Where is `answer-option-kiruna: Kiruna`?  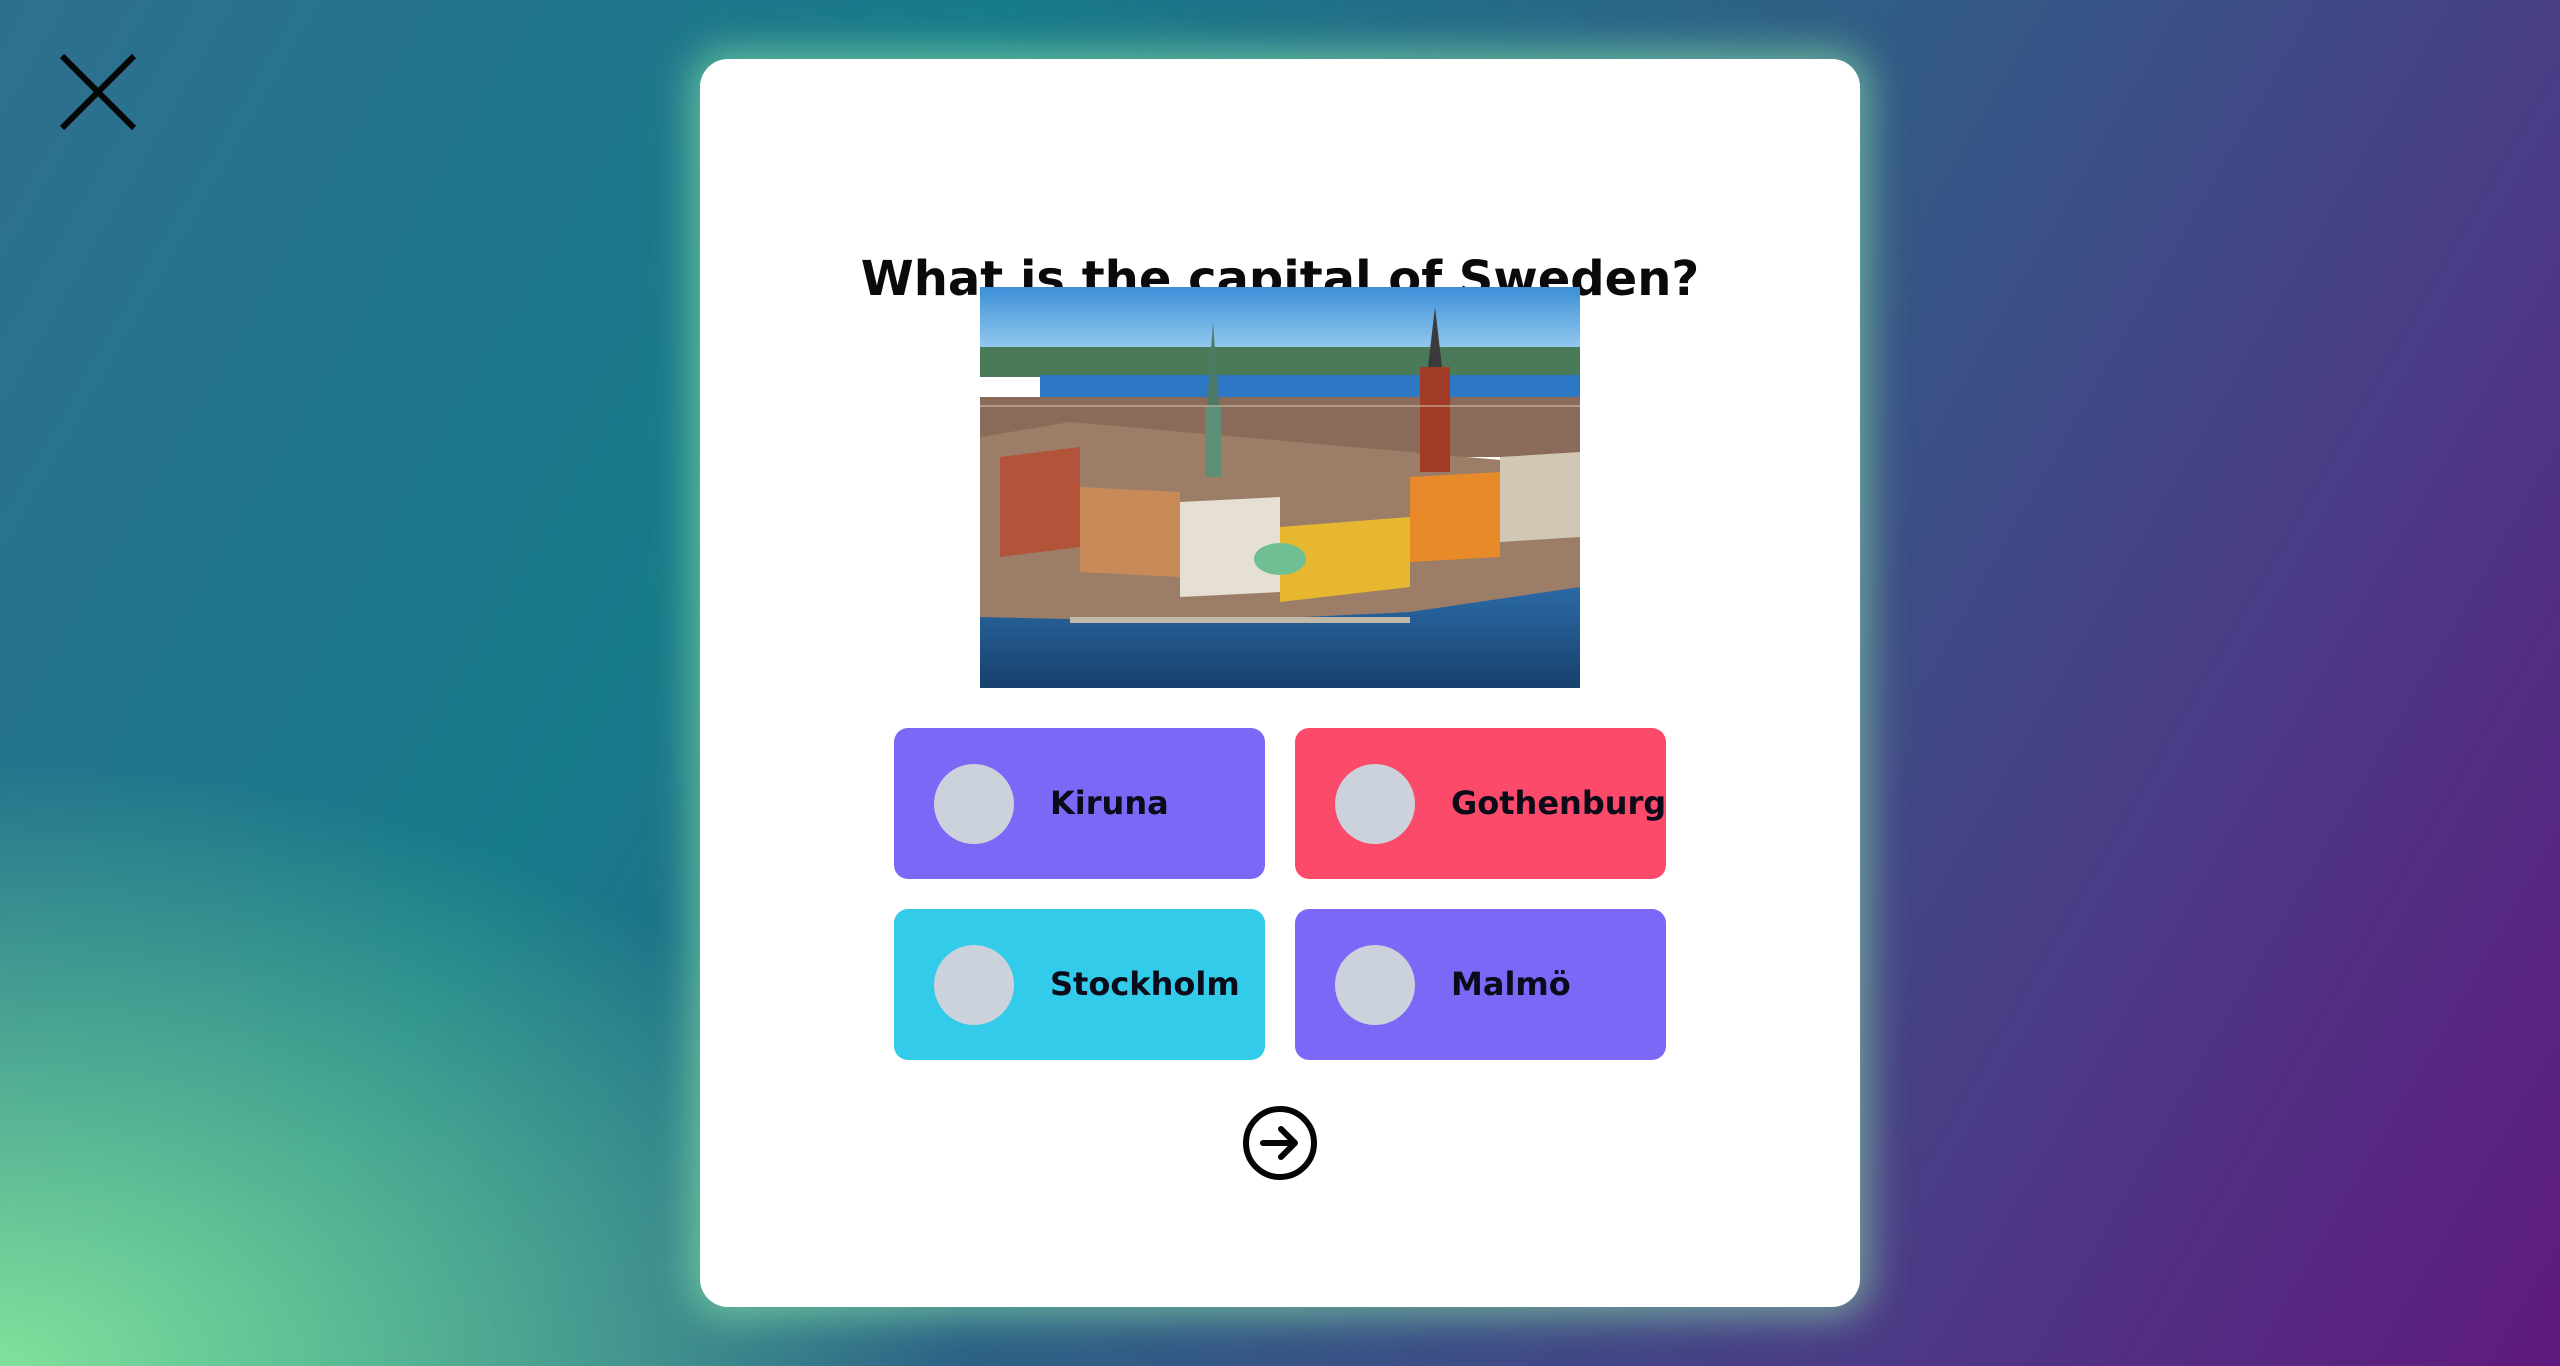 answer-option-kiruna: Kiruna is located at coordinates (1079, 803).